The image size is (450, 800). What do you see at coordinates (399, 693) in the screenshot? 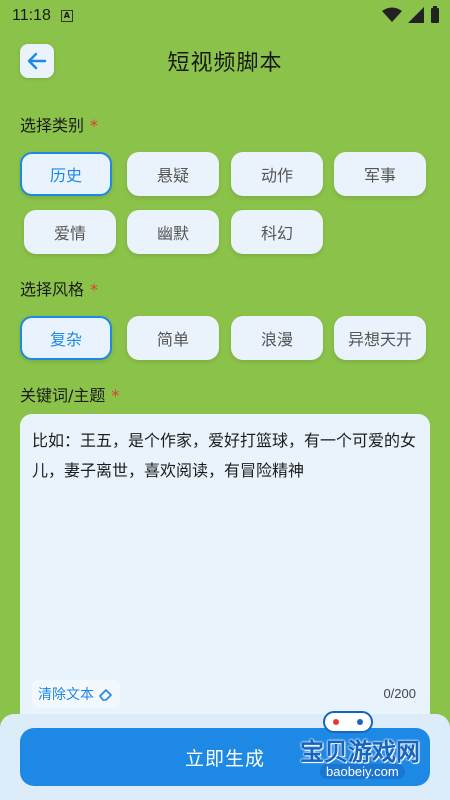
I see `char-counter: 0/200` at bounding box center [399, 693].